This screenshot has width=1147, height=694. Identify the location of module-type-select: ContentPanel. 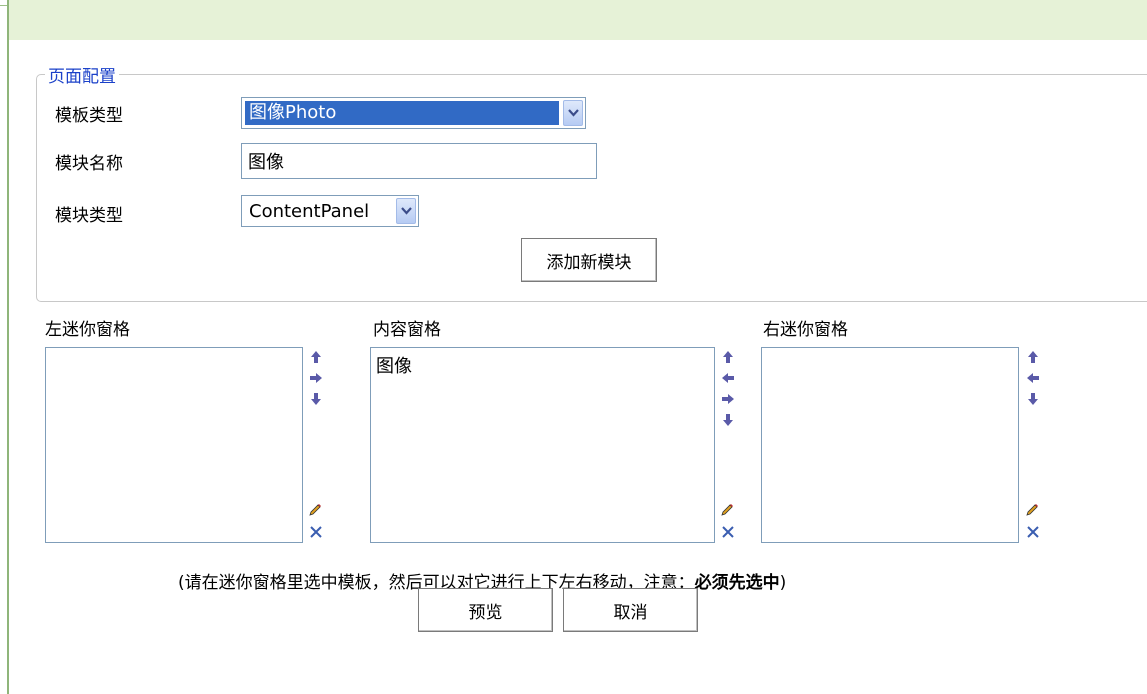
(330, 211).